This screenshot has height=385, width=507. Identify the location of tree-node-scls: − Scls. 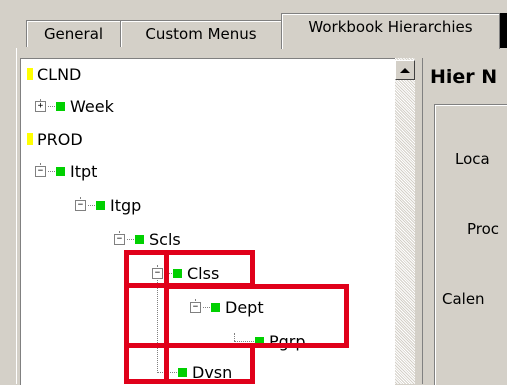
(147, 239).